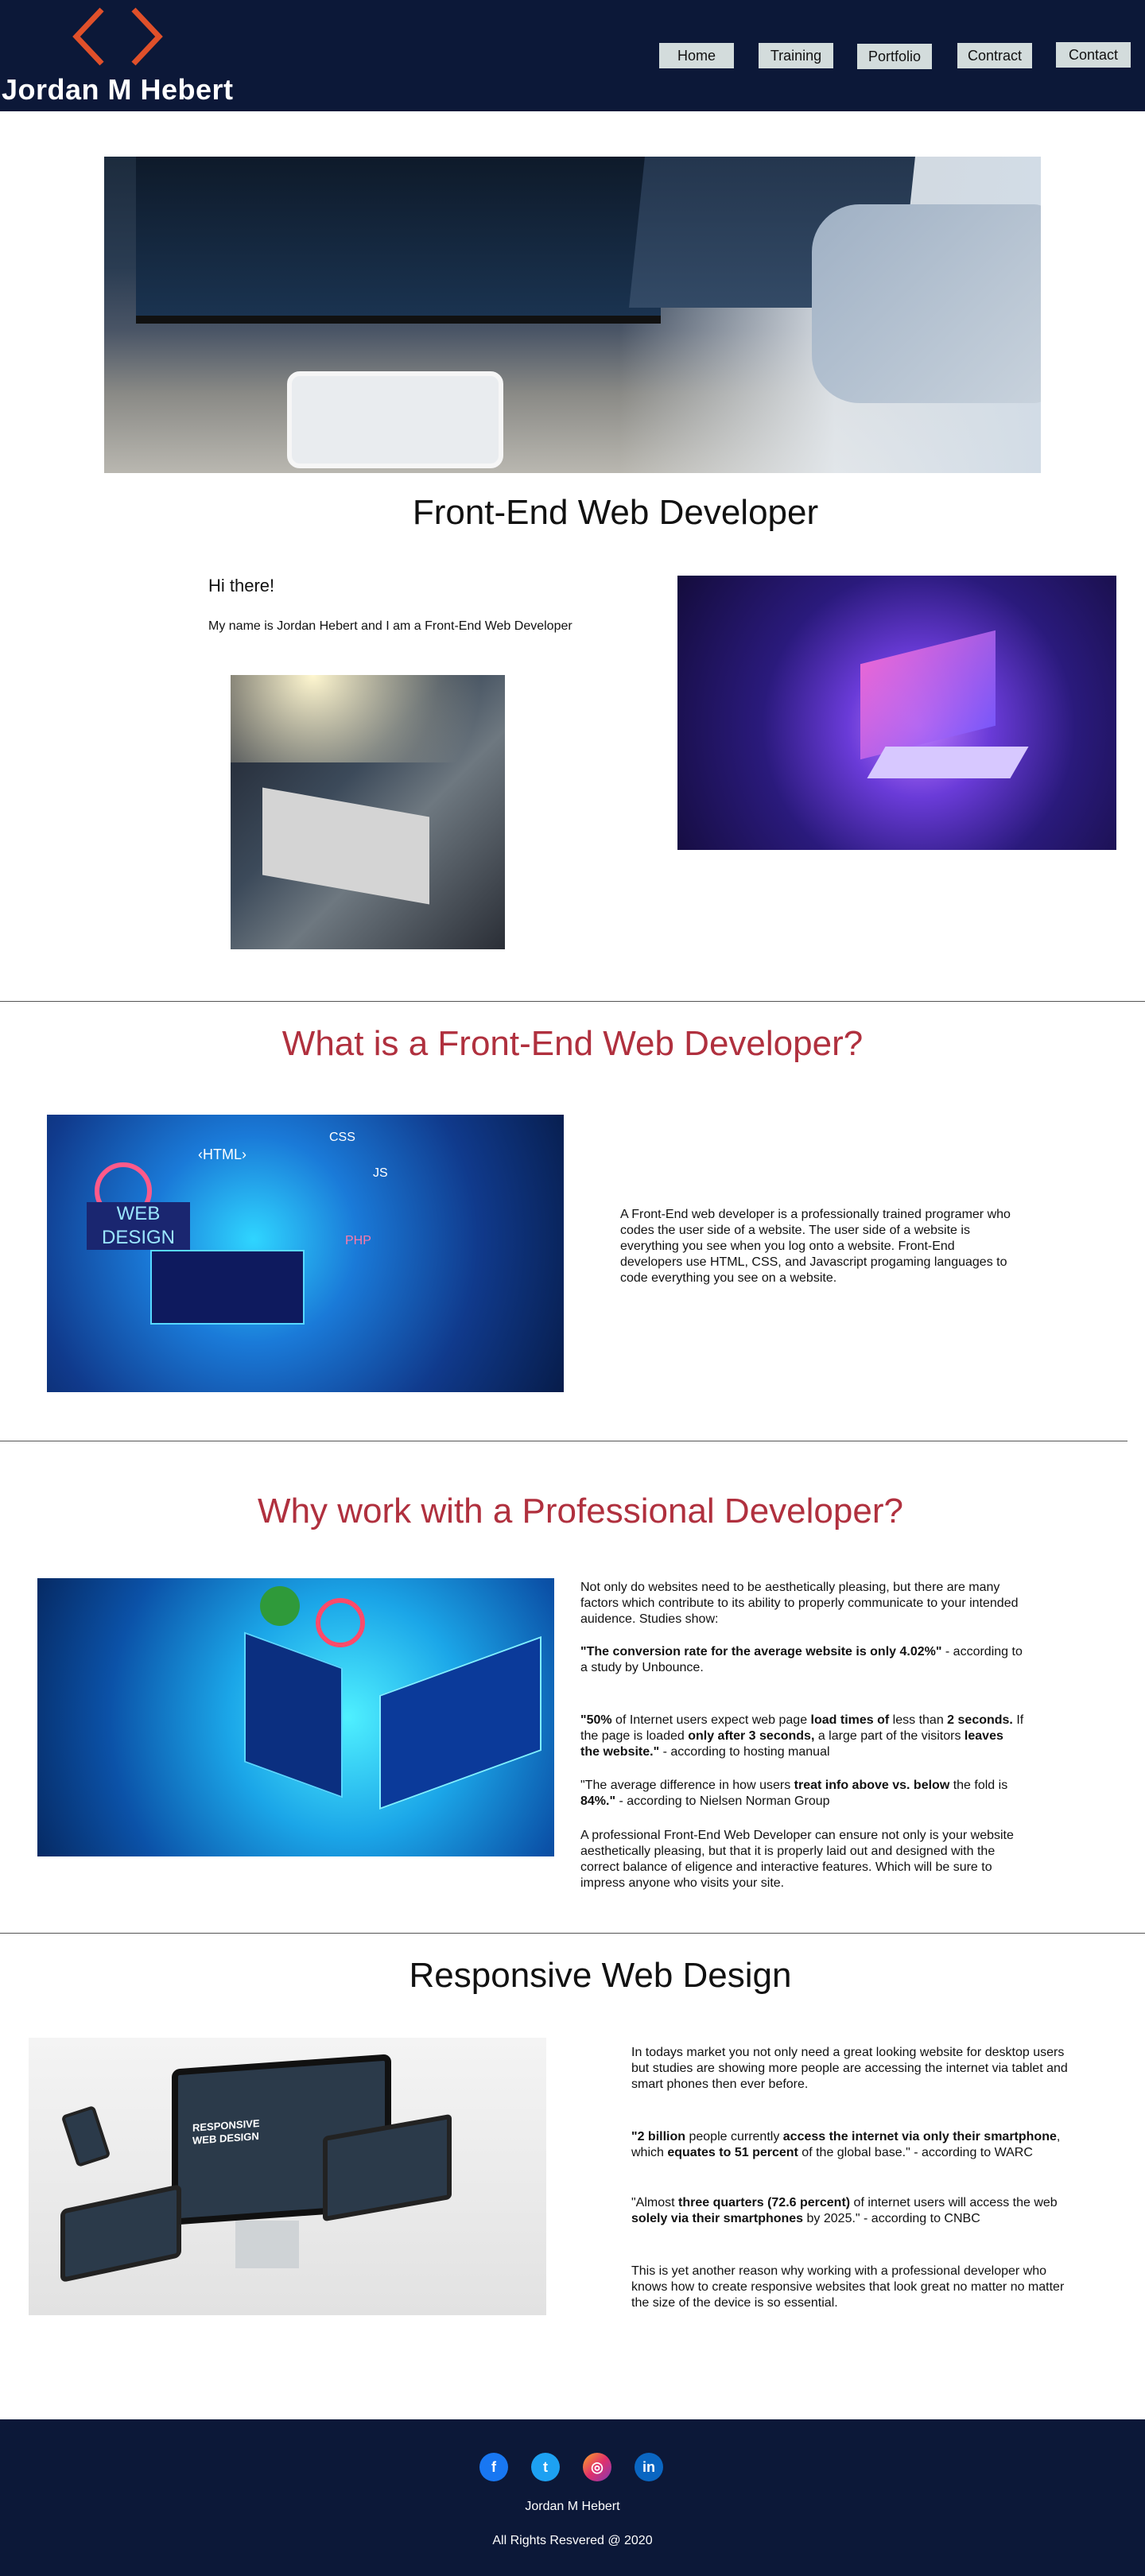  Describe the element at coordinates (891, 2218) in the screenshot. I see `stat-source: by 2025." - according to CNBC` at that location.